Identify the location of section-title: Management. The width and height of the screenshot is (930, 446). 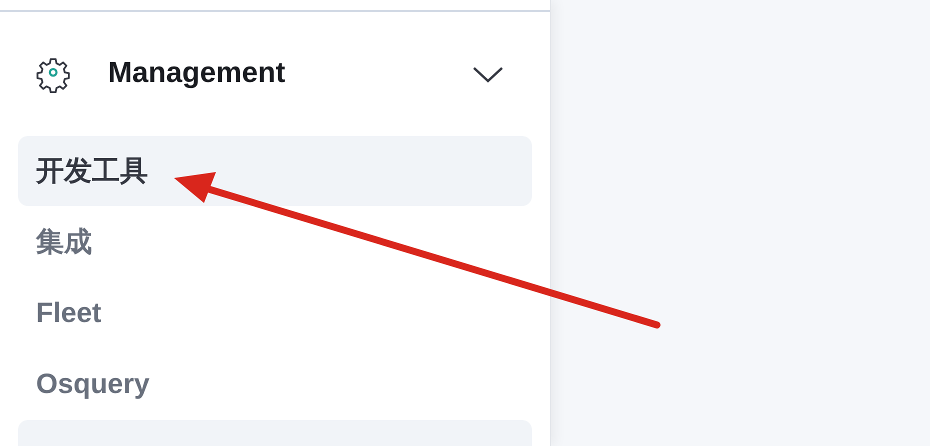
(197, 74).